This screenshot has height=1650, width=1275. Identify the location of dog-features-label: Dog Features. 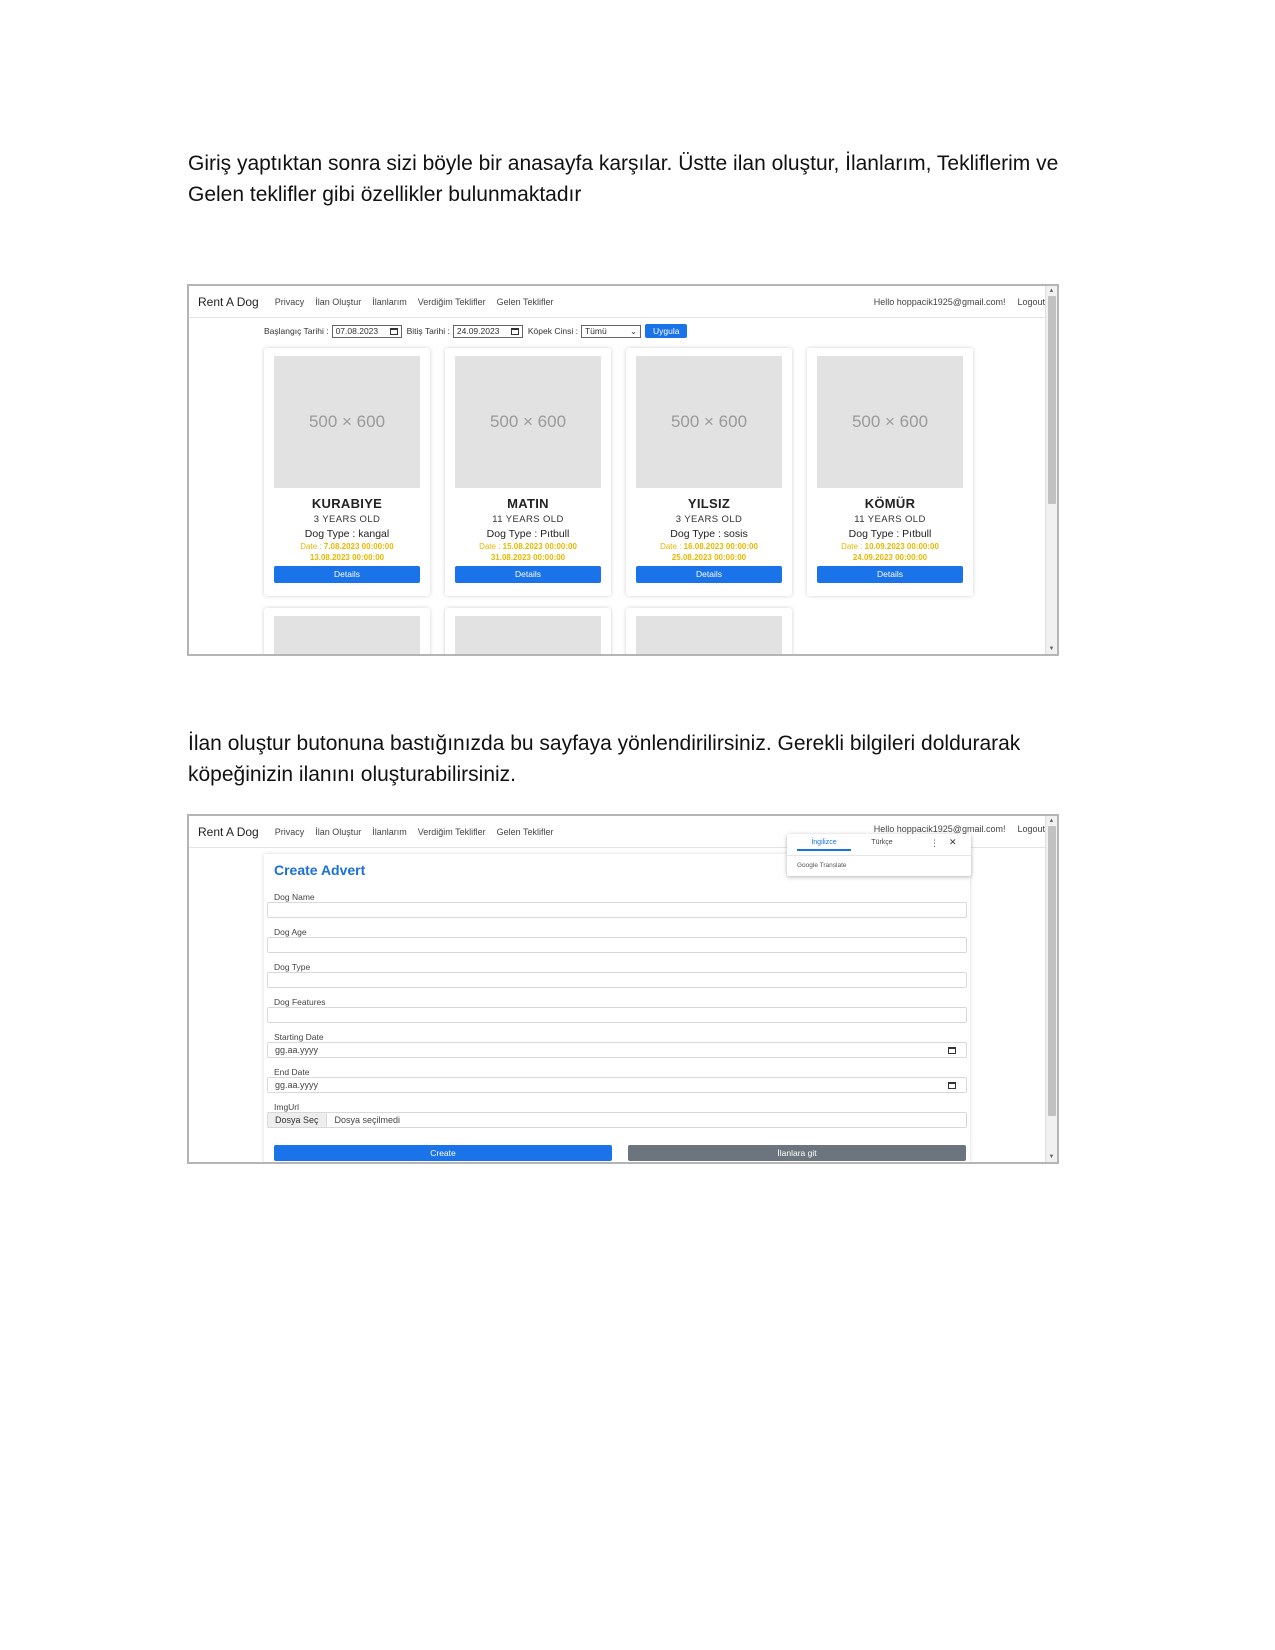
(300, 1002).